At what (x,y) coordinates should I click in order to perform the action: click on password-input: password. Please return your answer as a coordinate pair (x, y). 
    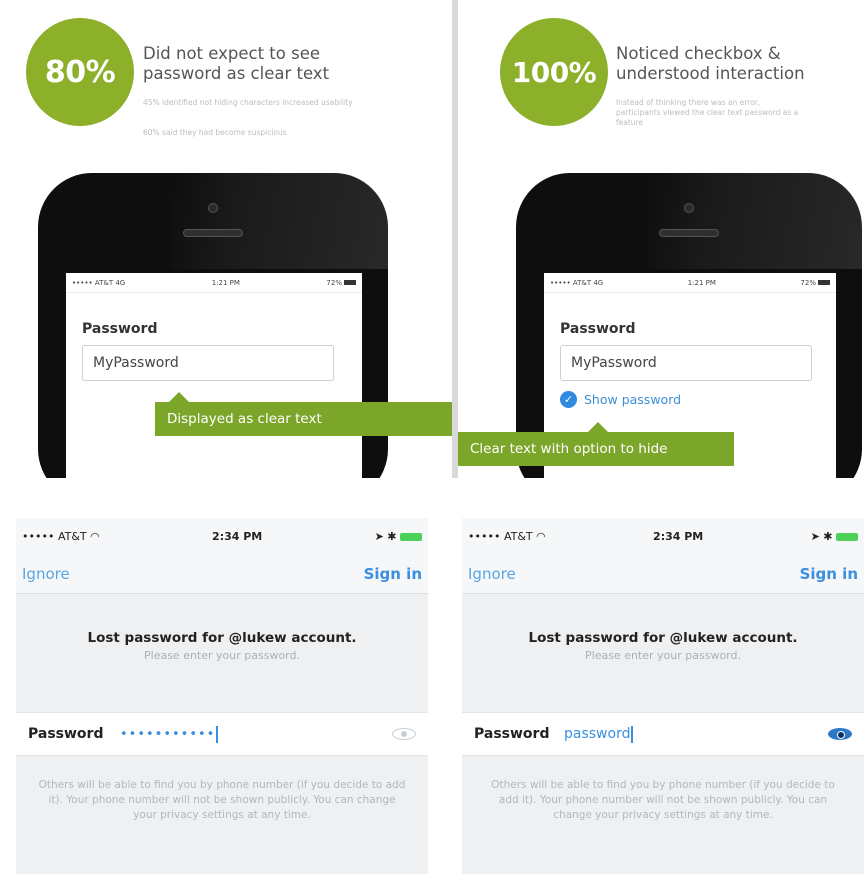
    Looking at the image, I should click on (597, 734).